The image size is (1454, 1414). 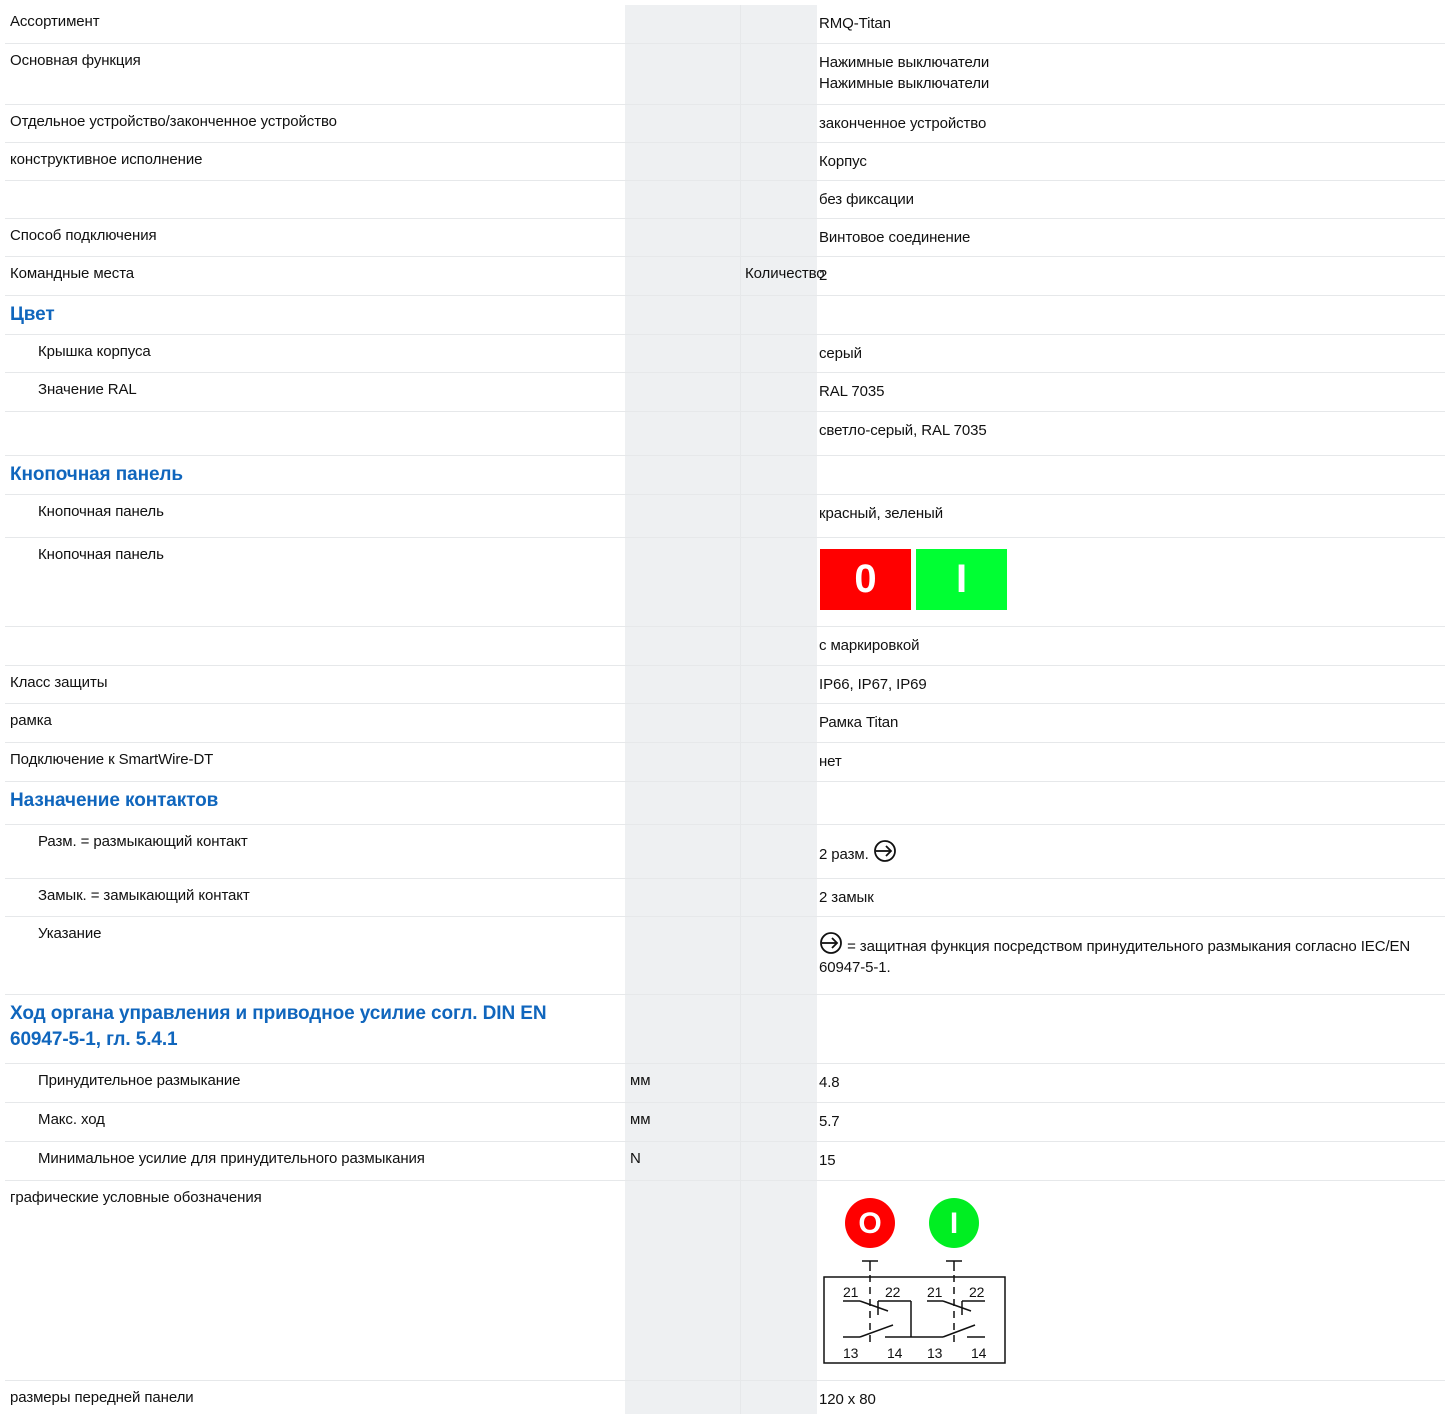 What do you see at coordinates (139, 1080) in the screenshot?
I see `row-label: Принудительное размыкание` at bounding box center [139, 1080].